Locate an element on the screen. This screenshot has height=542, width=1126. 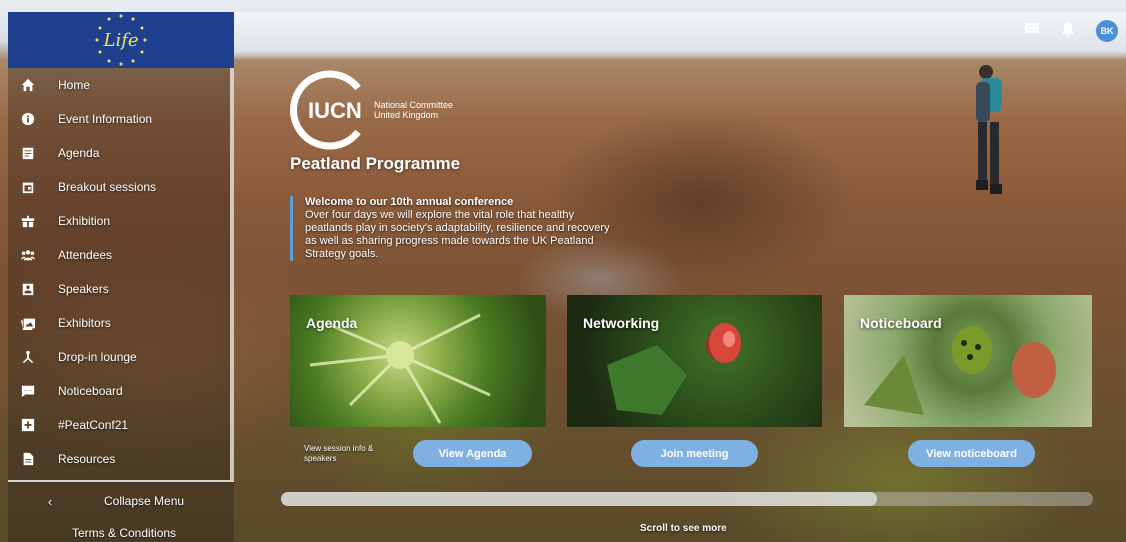
sidebar-item-home: Home is located at coordinates (121, 85).